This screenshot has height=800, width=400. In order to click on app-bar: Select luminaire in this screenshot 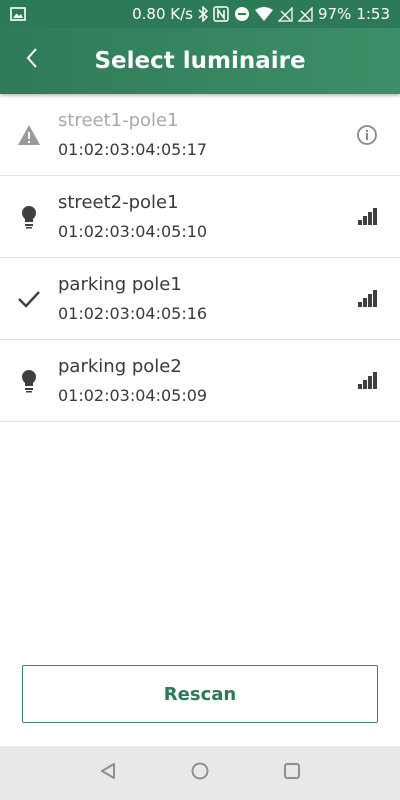, I will do `click(200, 61)`.